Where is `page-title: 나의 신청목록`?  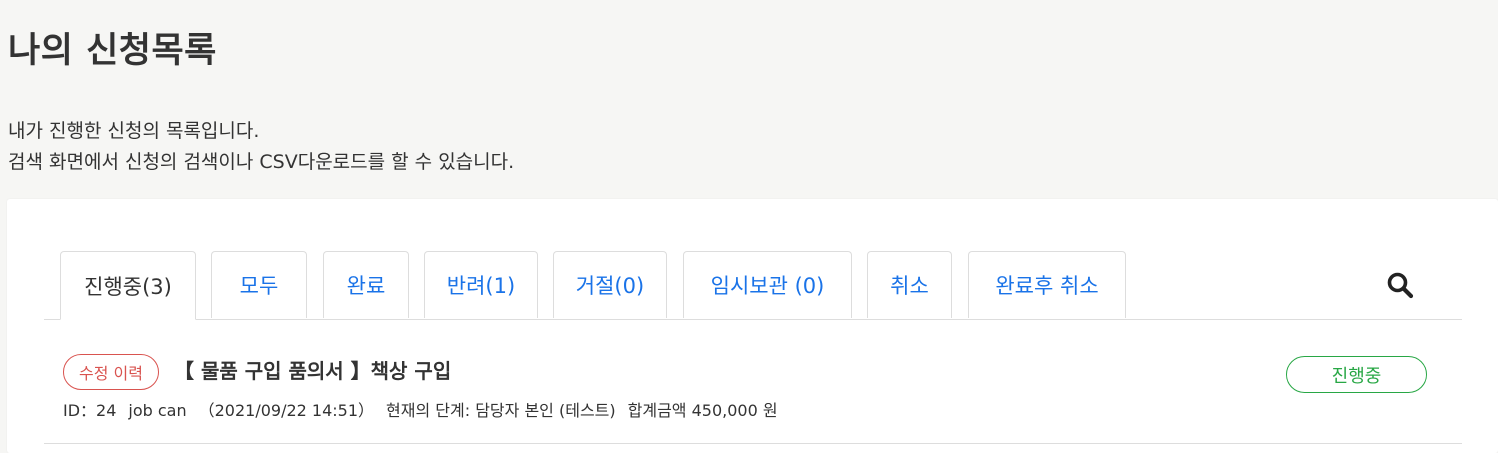
page-title: 나의 신청목록 is located at coordinates (112, 51).